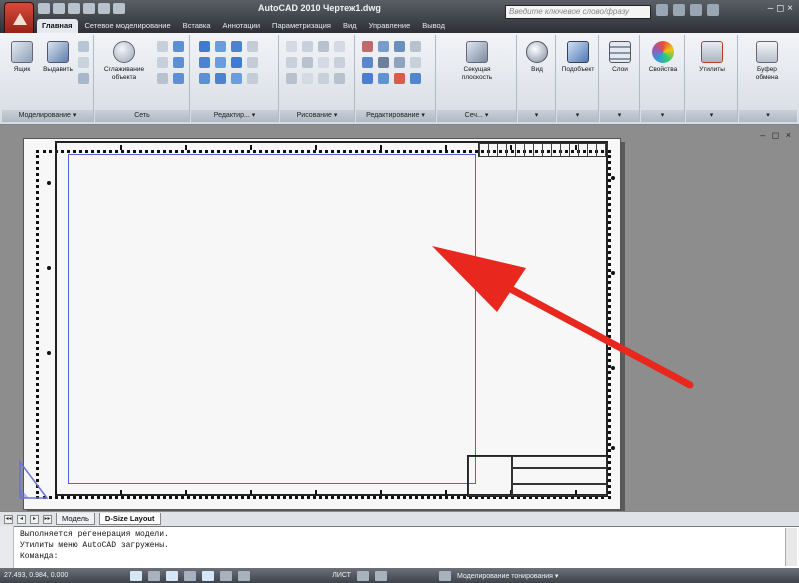 The width and height of the screenshot is (799, 583). I want to click on region-icon, so click(291, 78).